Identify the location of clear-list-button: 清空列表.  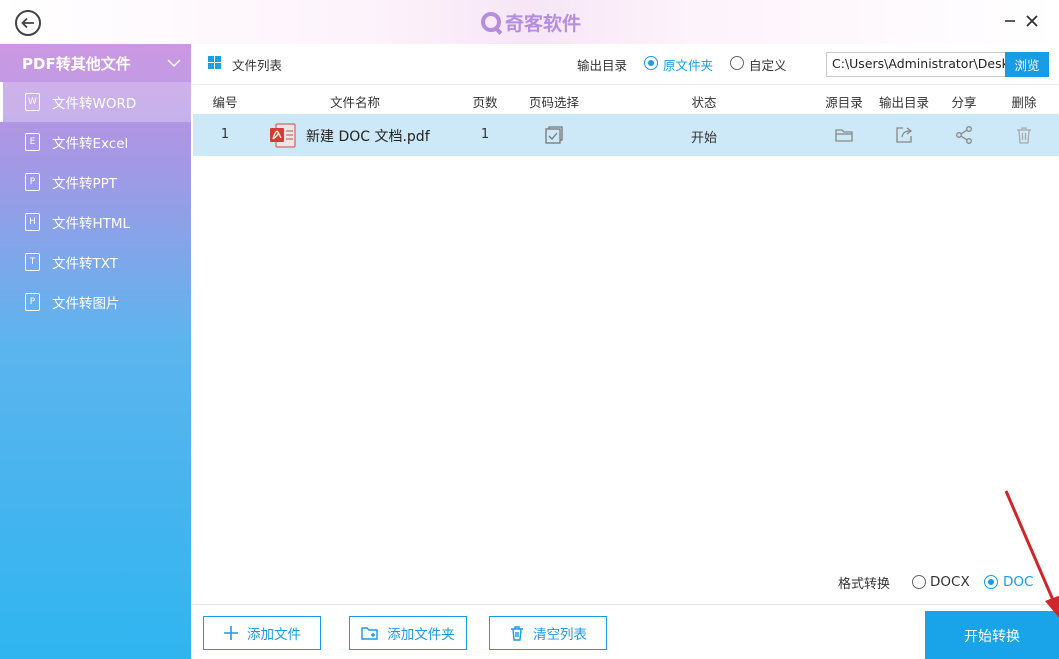
(548, 633).